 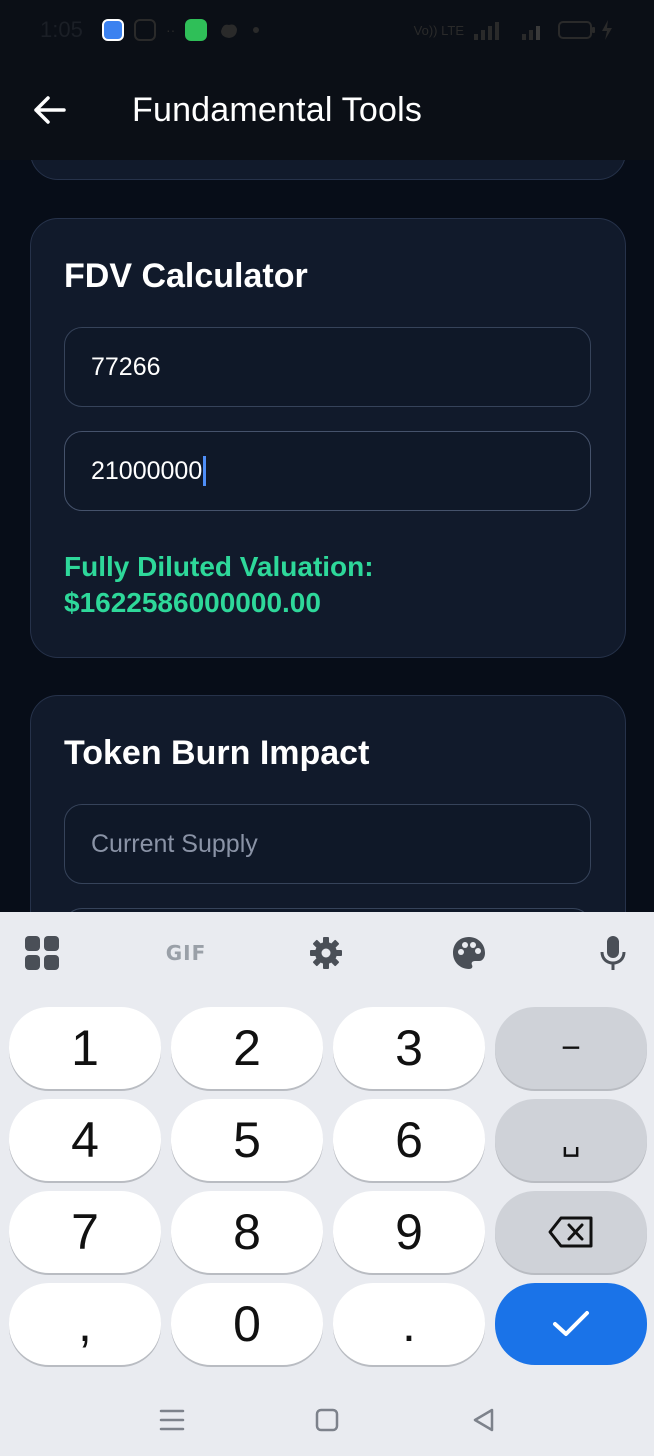 I want to click on home-square-icon, so click(x=327, y=1420).